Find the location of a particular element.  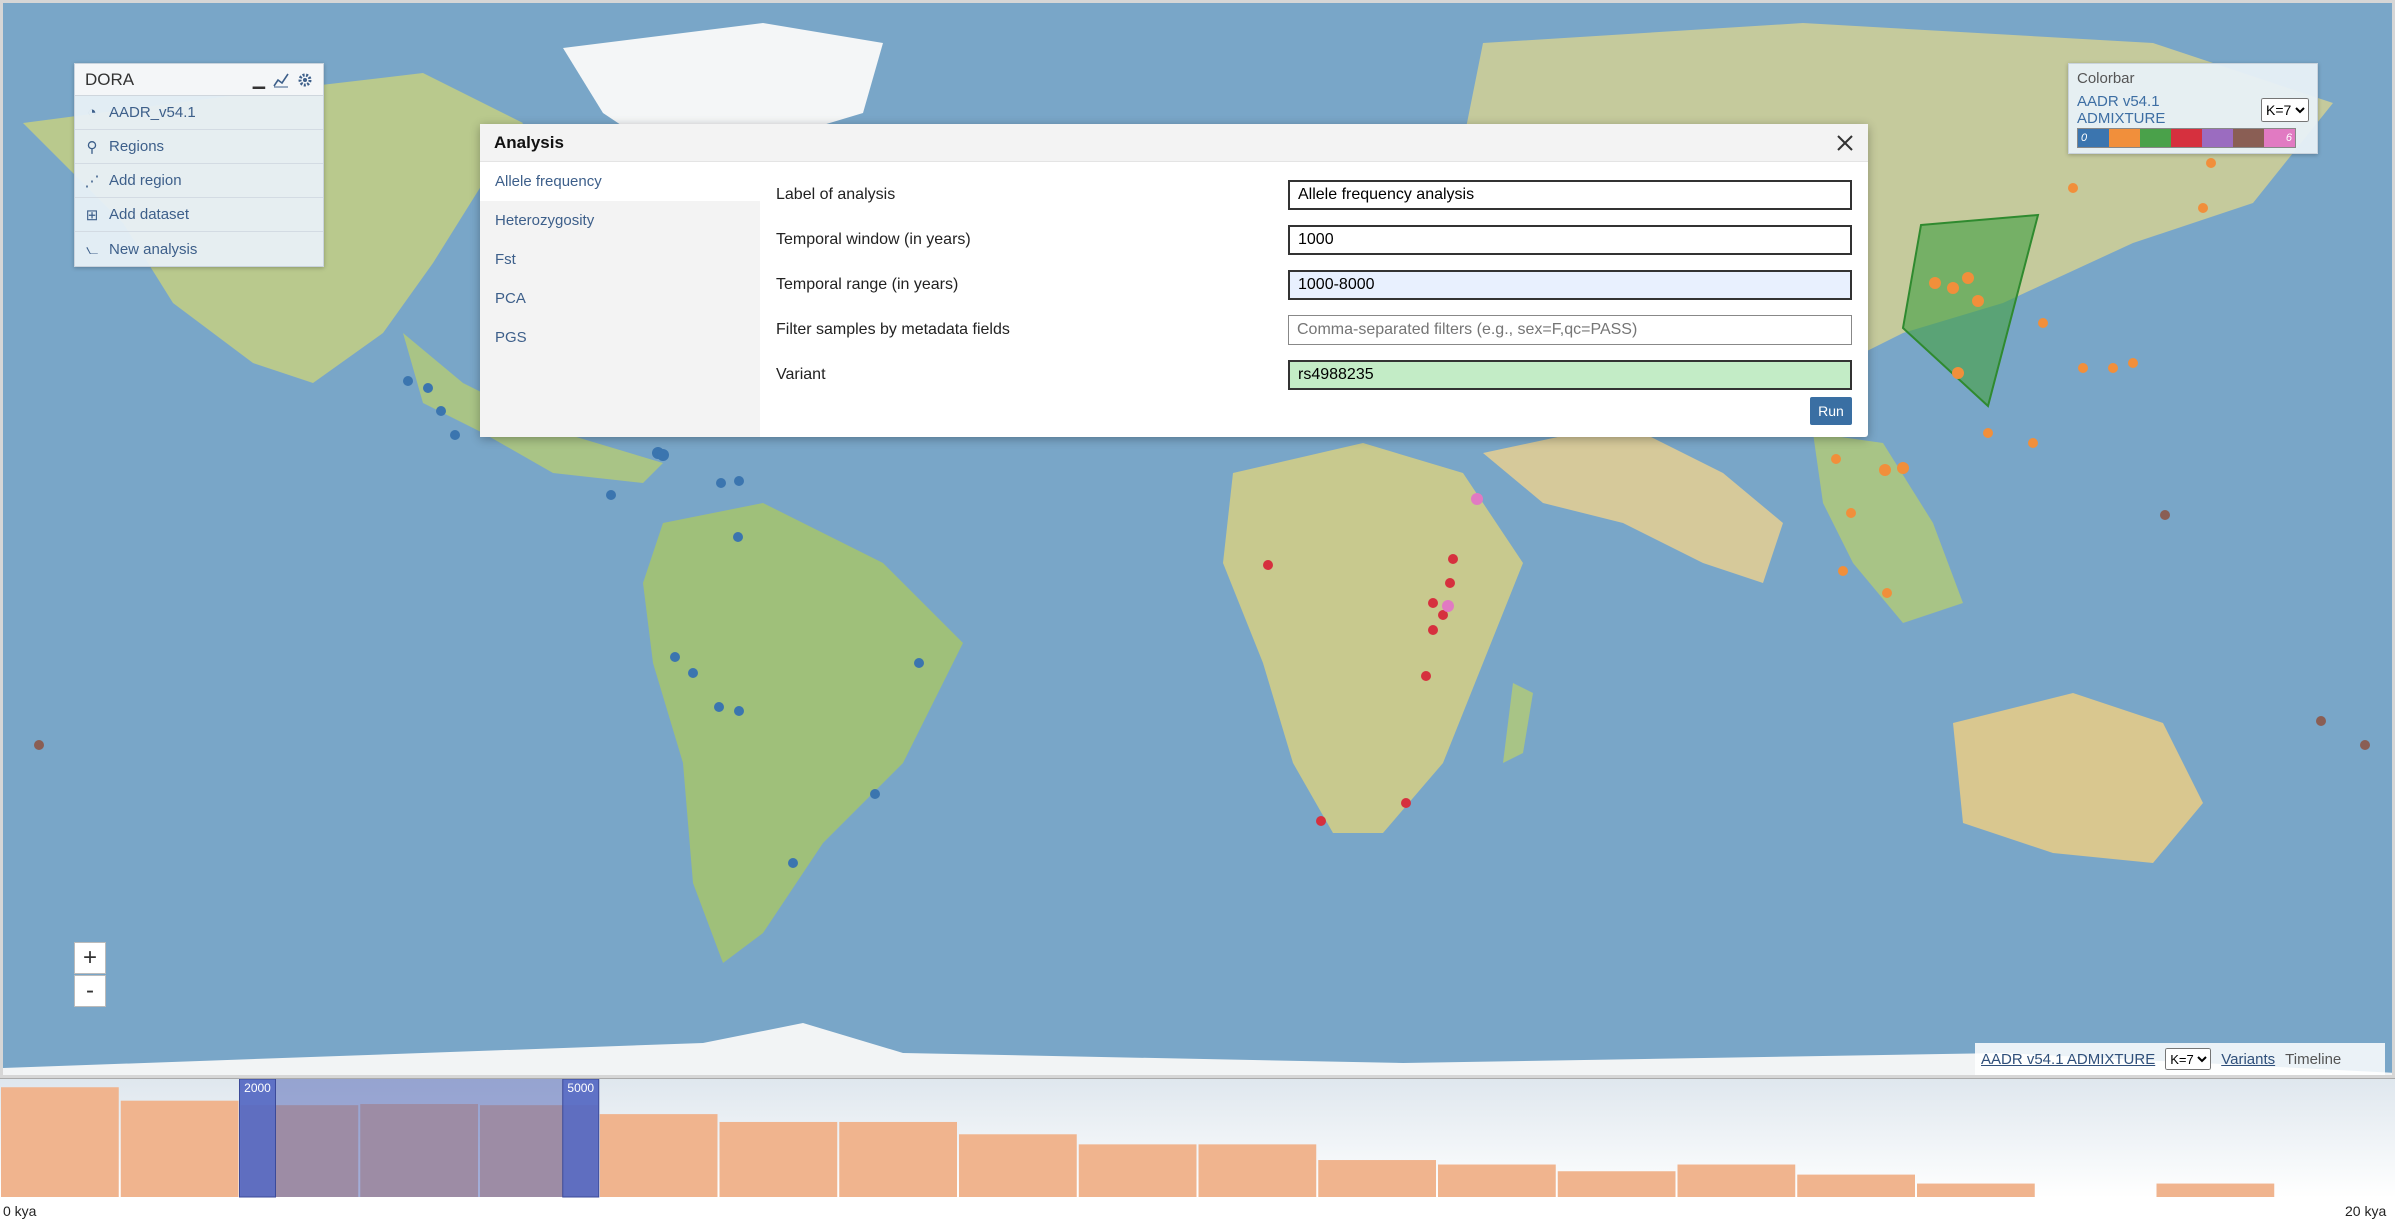

dataset-icon: ◔ is located at coordinates (92, 112).